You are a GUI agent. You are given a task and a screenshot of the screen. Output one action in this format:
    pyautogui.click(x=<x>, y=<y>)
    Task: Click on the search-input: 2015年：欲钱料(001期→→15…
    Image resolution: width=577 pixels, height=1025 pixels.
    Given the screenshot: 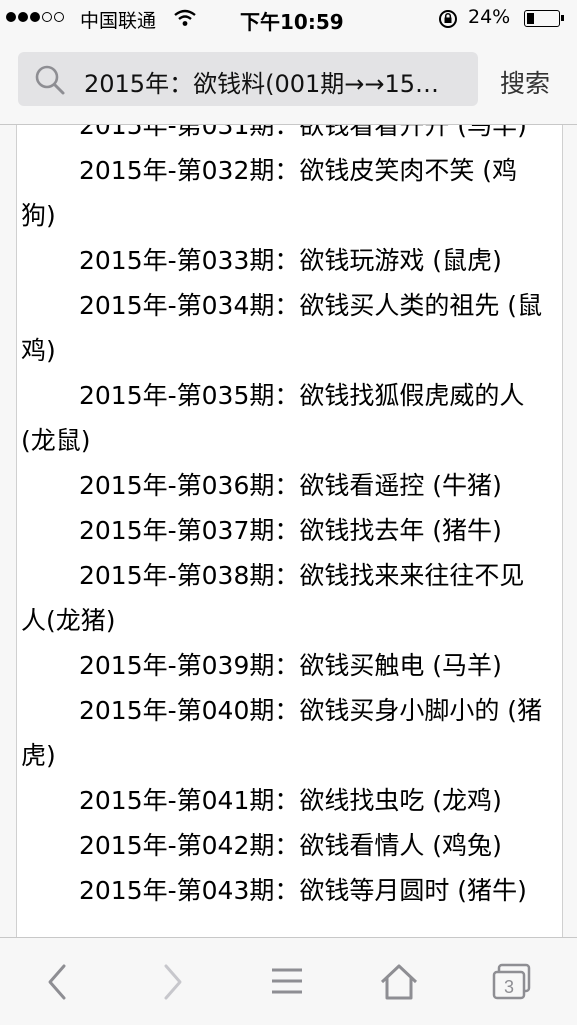 What is the action you would take?
    pyautogui.click(x=248, y=79)
    